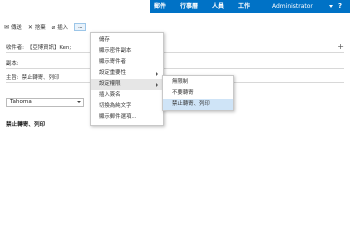  I want to click on top-nav: 郵件 行事曆 人員 工作, so click(250, 6).